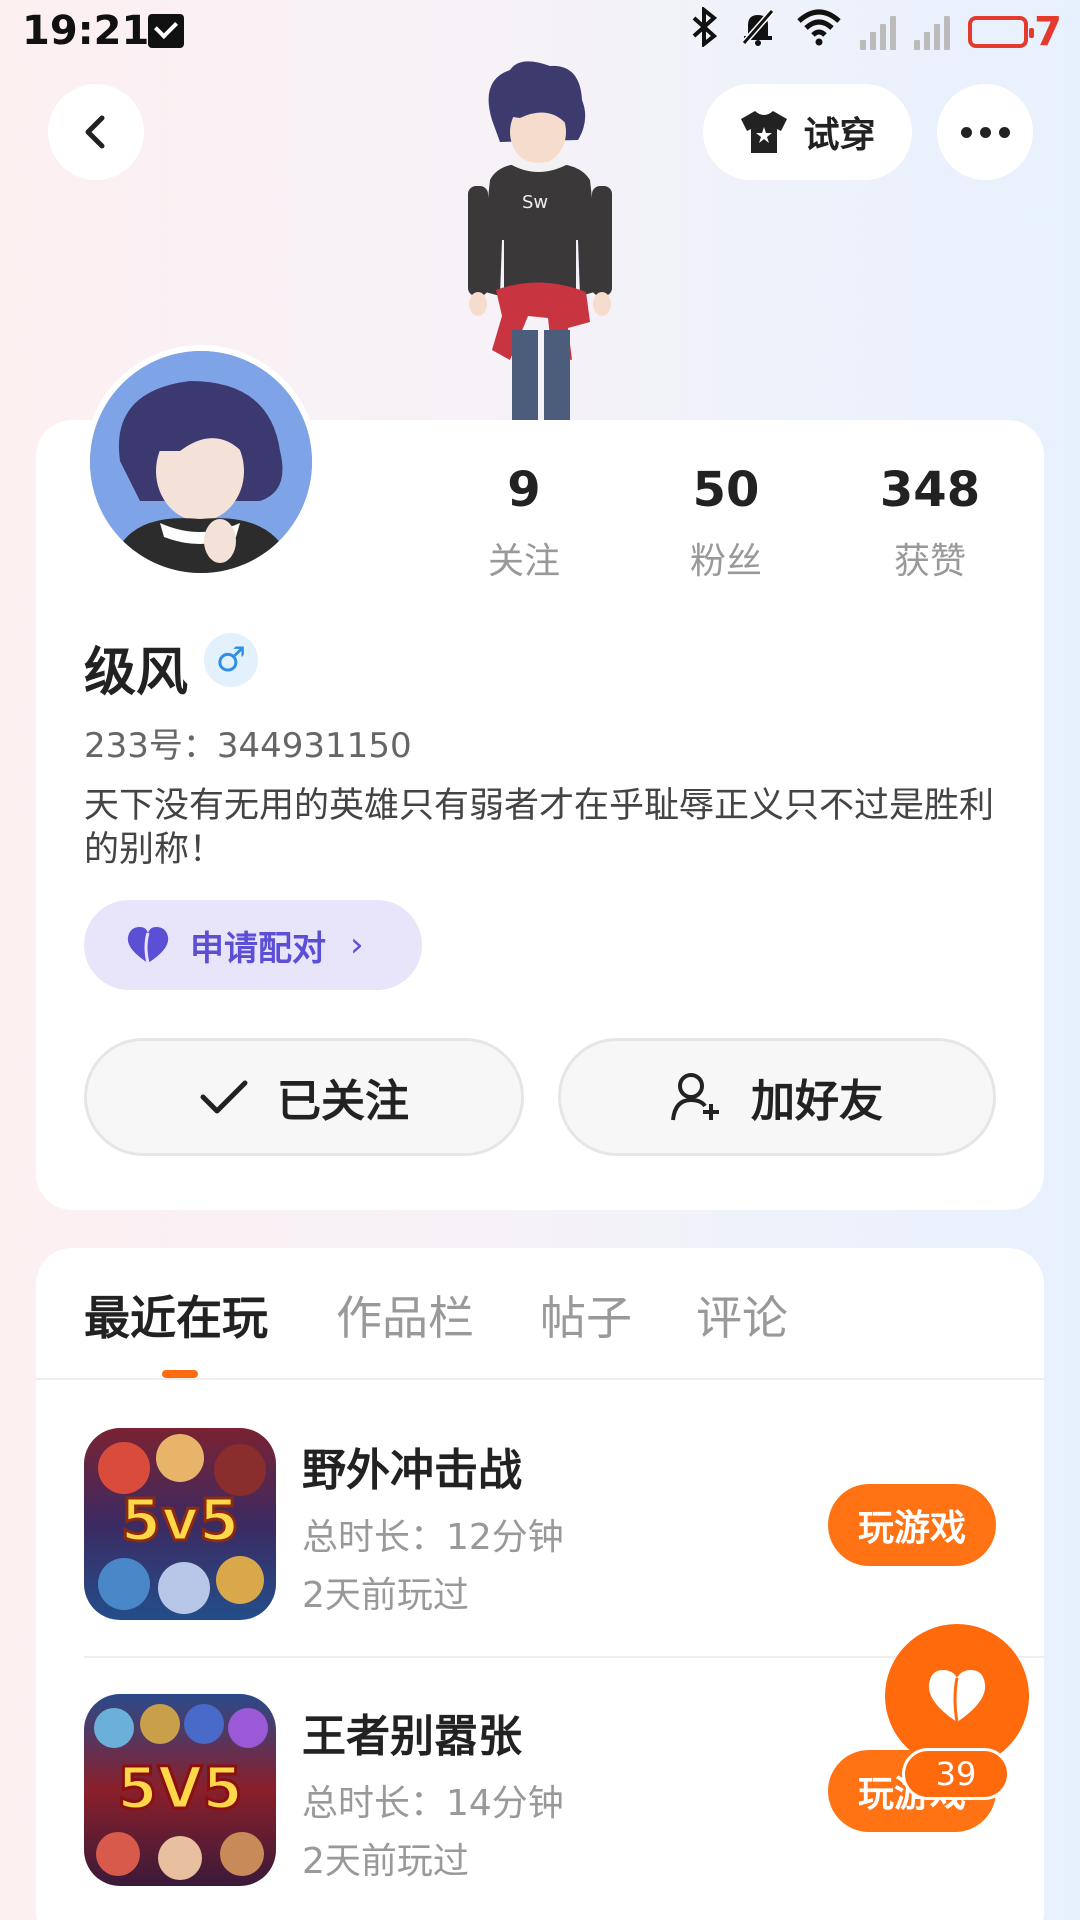 Image resolution: width=1080 pixels, height=1920 pixels. What do you see at coordinates (180, 1374) in the screenshot?
I see `active-tab-indicator` at bounding box center [180, 1374].